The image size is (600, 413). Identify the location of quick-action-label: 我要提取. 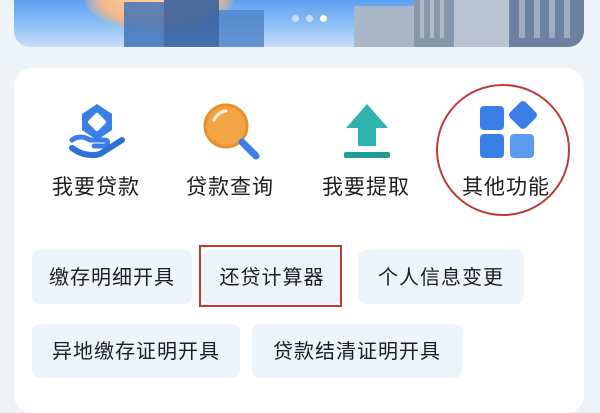
(366, 187).